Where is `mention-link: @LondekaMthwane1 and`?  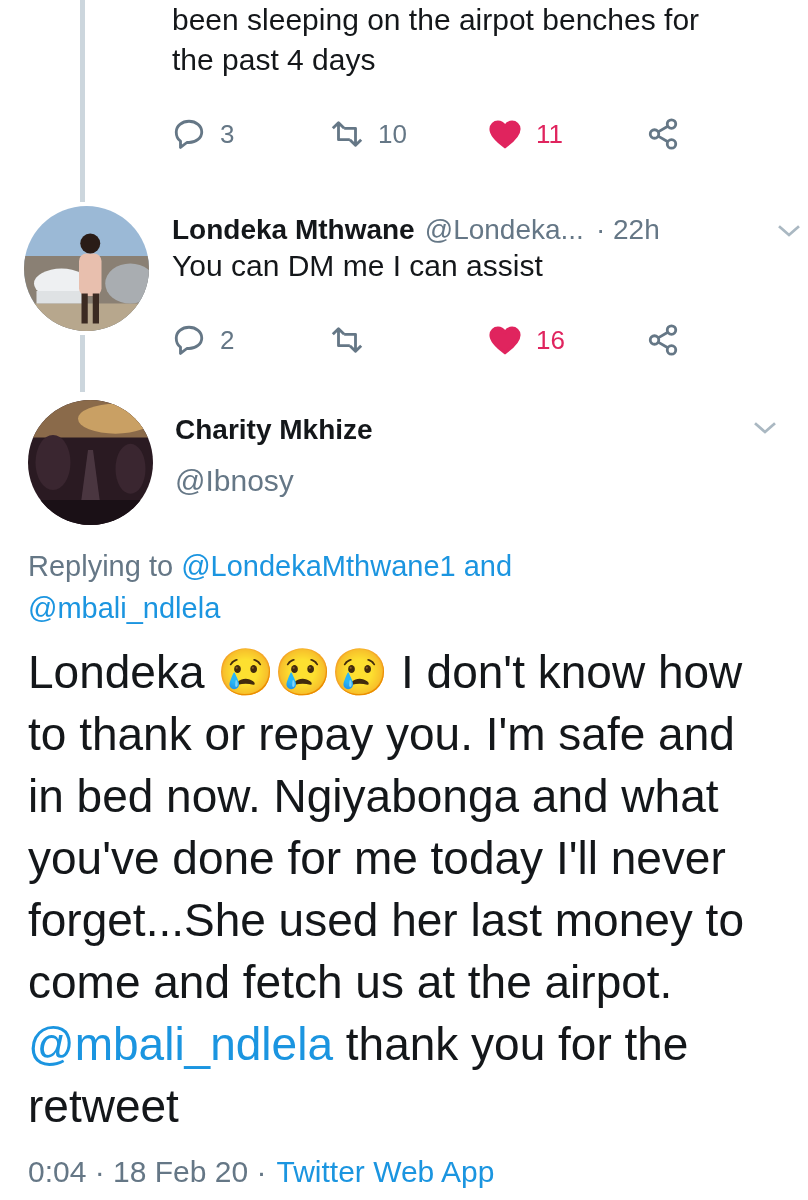
mention-link: @LondekaMthwane1 and is located at coordinates (347, 566).